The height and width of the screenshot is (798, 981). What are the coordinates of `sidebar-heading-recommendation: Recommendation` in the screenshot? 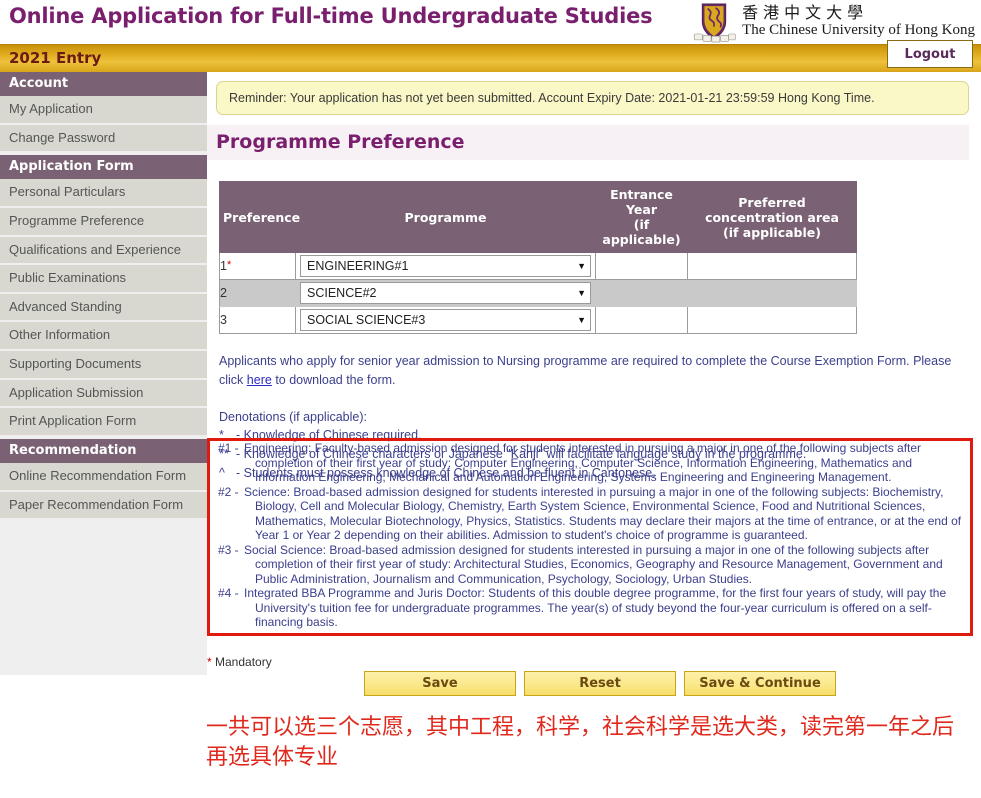 It's located at (103, 450).